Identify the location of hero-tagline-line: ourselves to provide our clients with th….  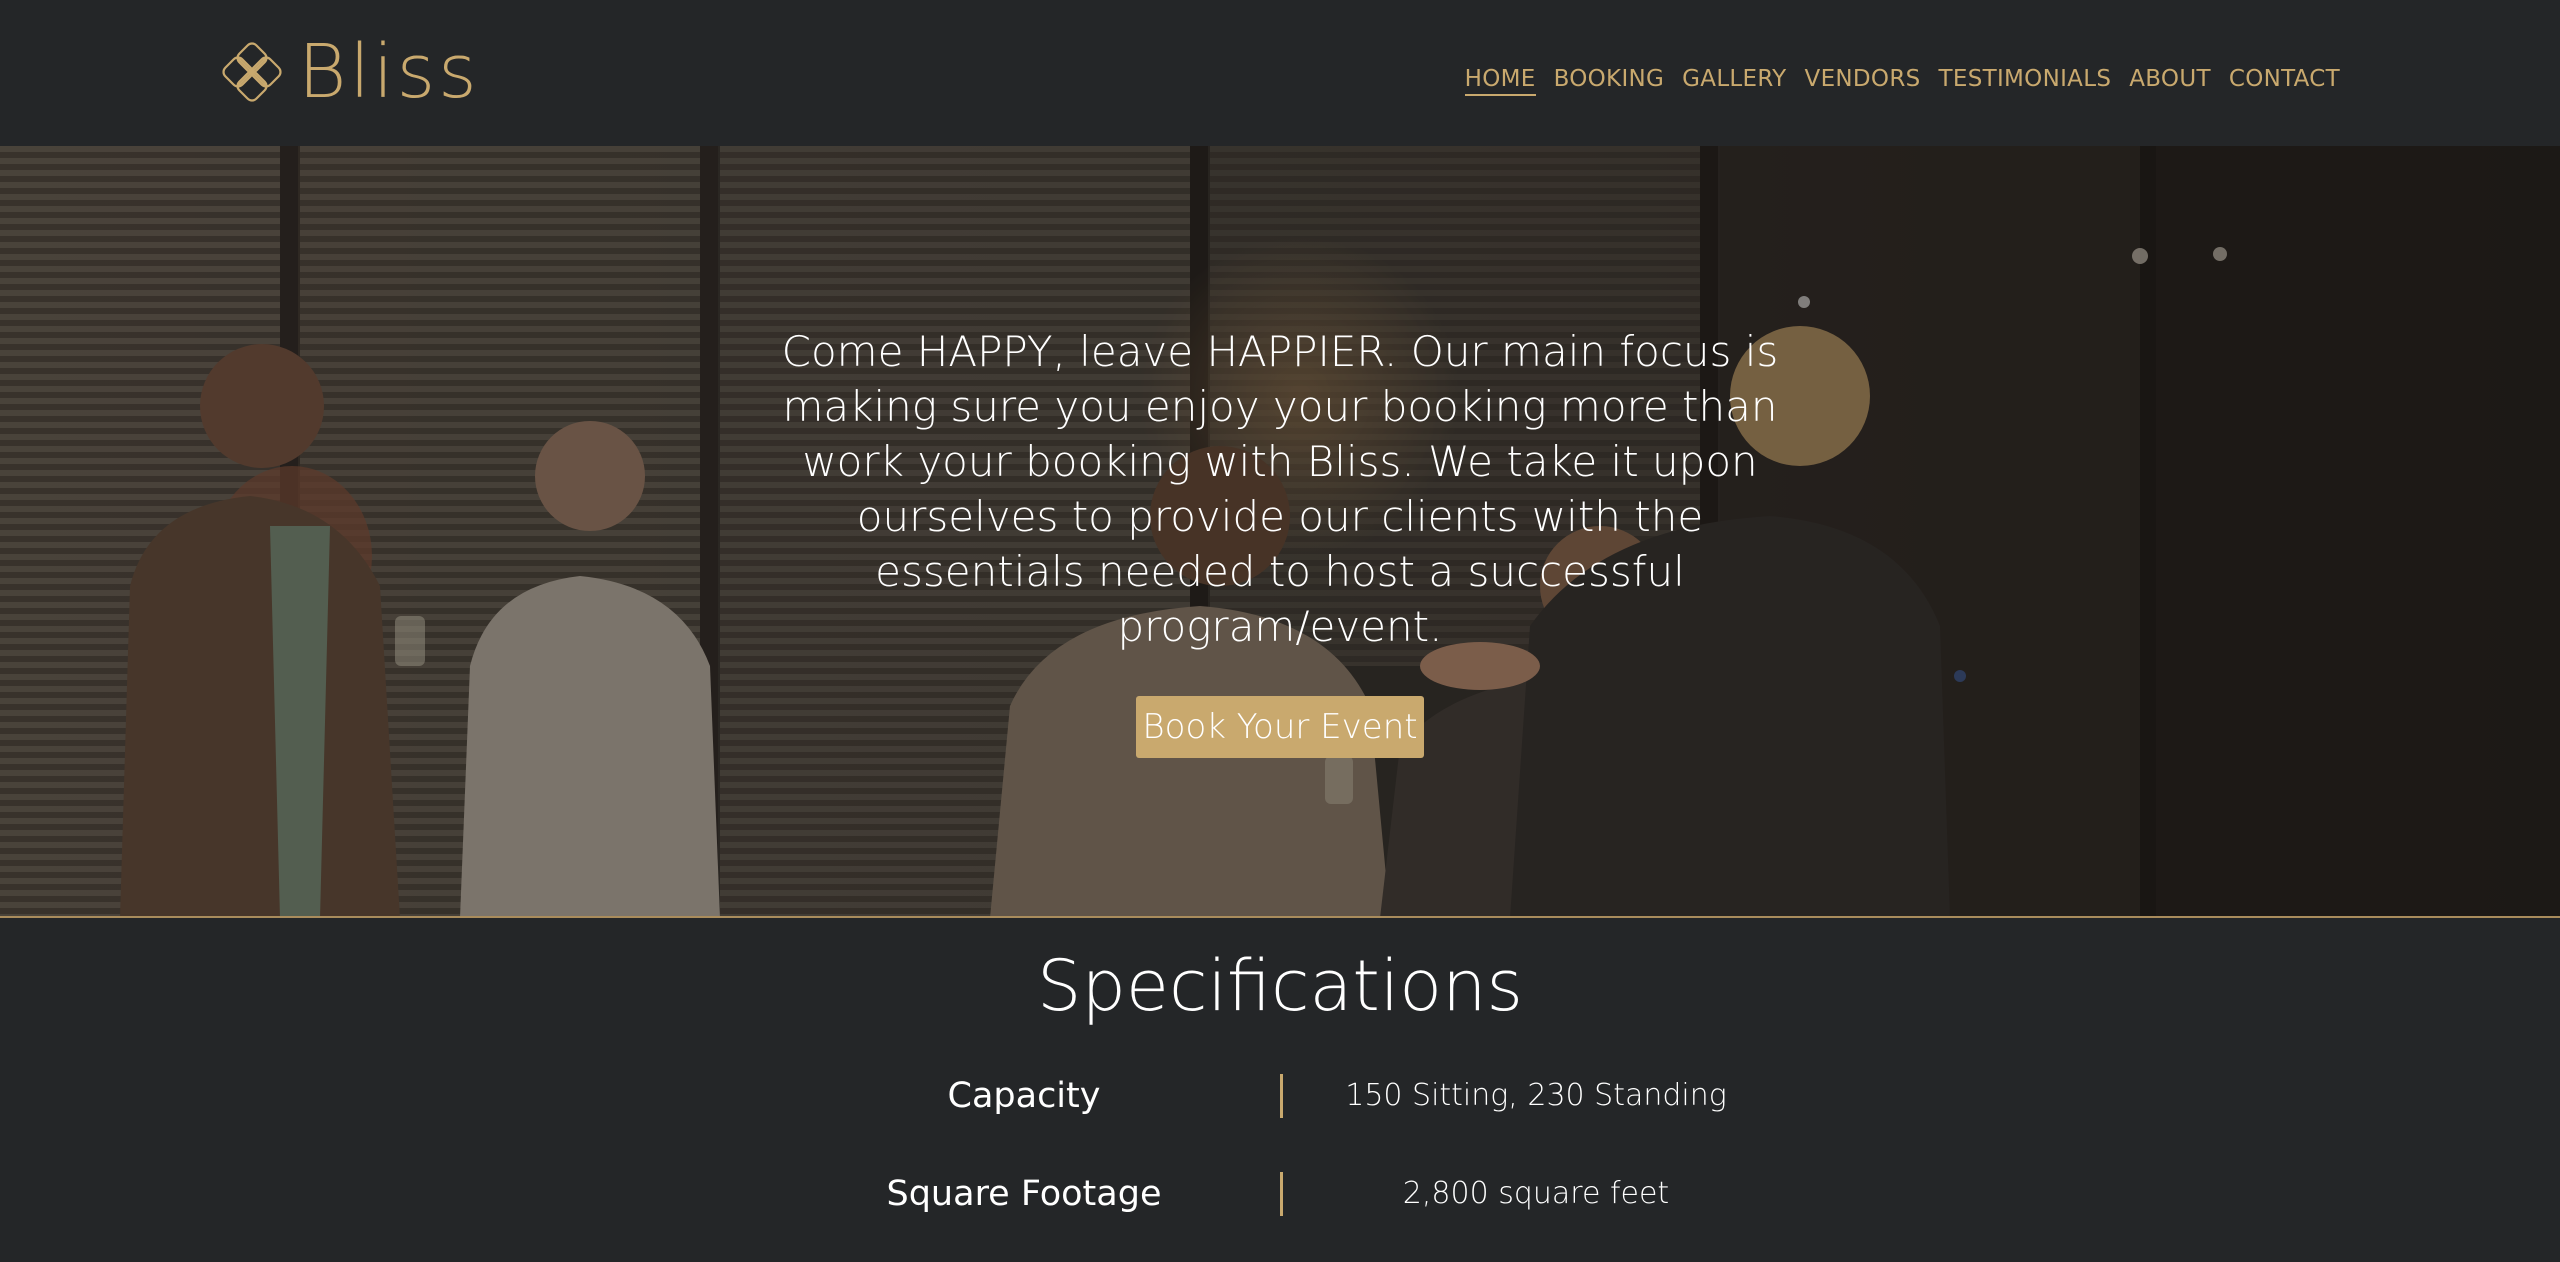
(1280, 516).